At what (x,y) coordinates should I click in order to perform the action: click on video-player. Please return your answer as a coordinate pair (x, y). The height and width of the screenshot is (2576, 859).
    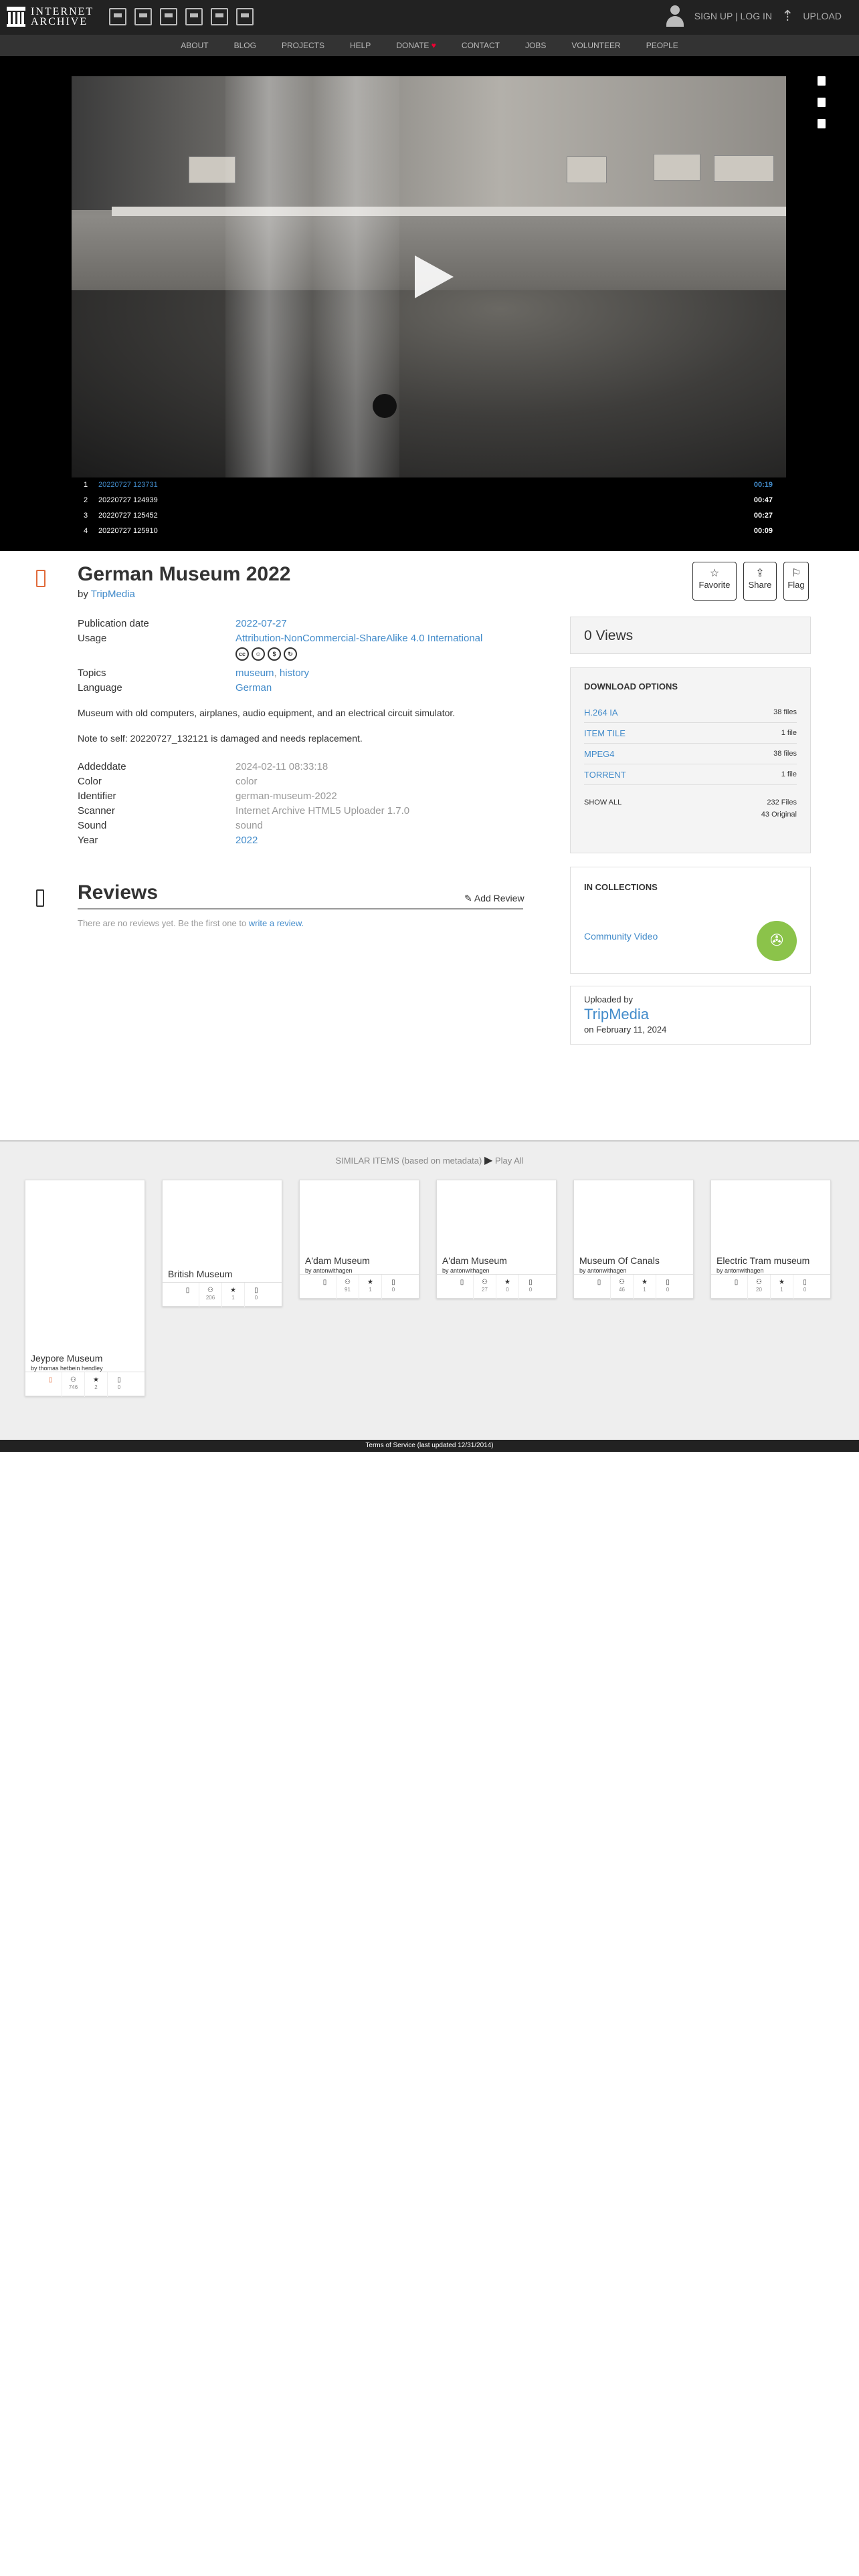
    Looking at the image, I should click on (429, 276).